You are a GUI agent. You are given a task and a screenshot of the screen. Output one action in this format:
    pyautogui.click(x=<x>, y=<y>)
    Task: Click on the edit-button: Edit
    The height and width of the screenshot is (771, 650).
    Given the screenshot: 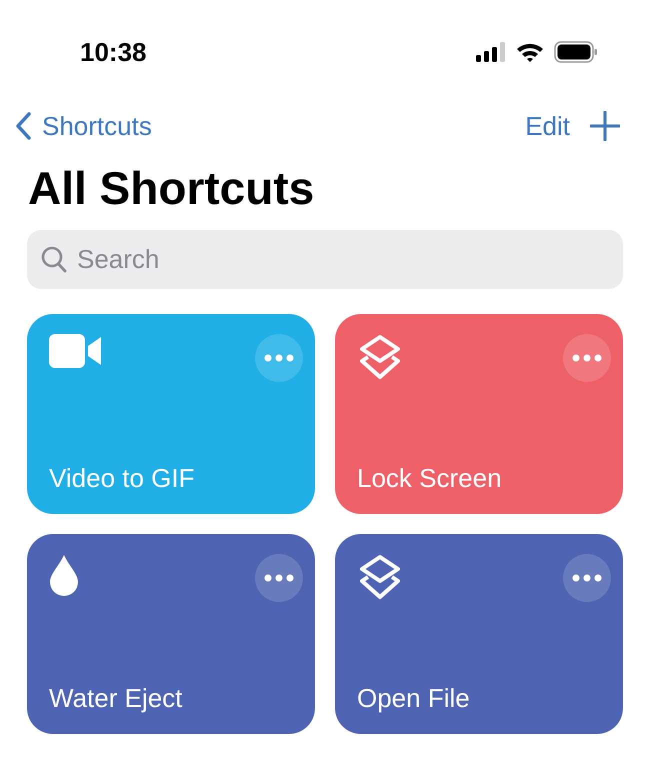 What is the action you would take?
    pyautogui.click(x=547, y=126)
    